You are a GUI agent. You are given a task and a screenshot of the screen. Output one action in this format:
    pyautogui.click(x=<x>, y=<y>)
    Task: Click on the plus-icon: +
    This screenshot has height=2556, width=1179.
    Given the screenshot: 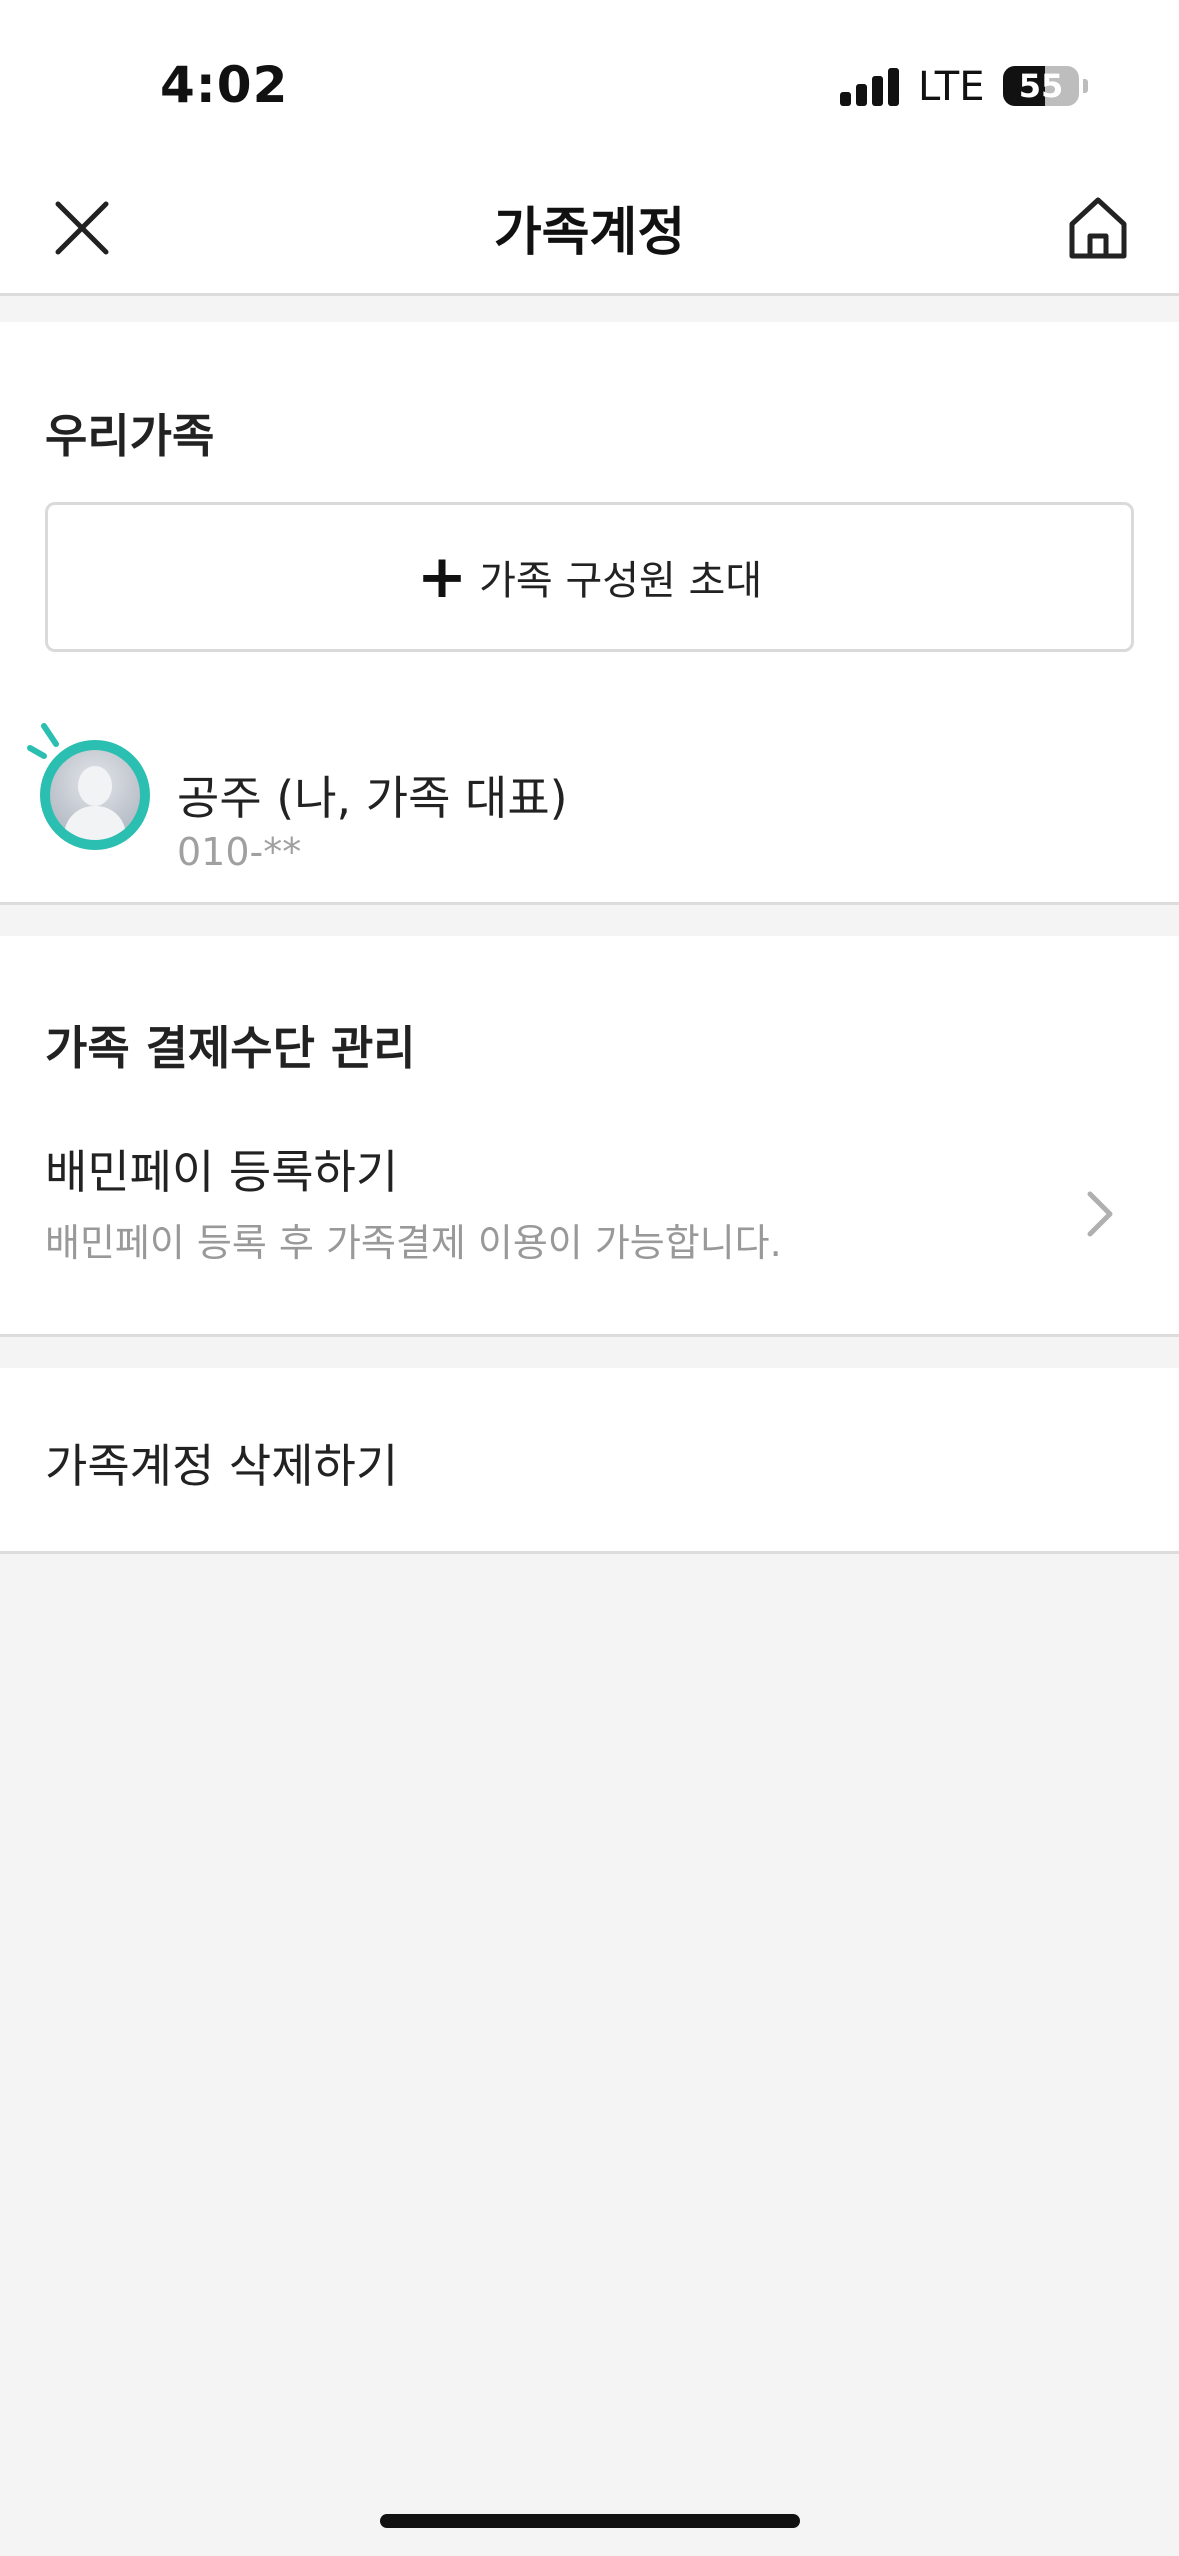 What is the action you would take?
    pyautogui.click(x=442, y=577)
    